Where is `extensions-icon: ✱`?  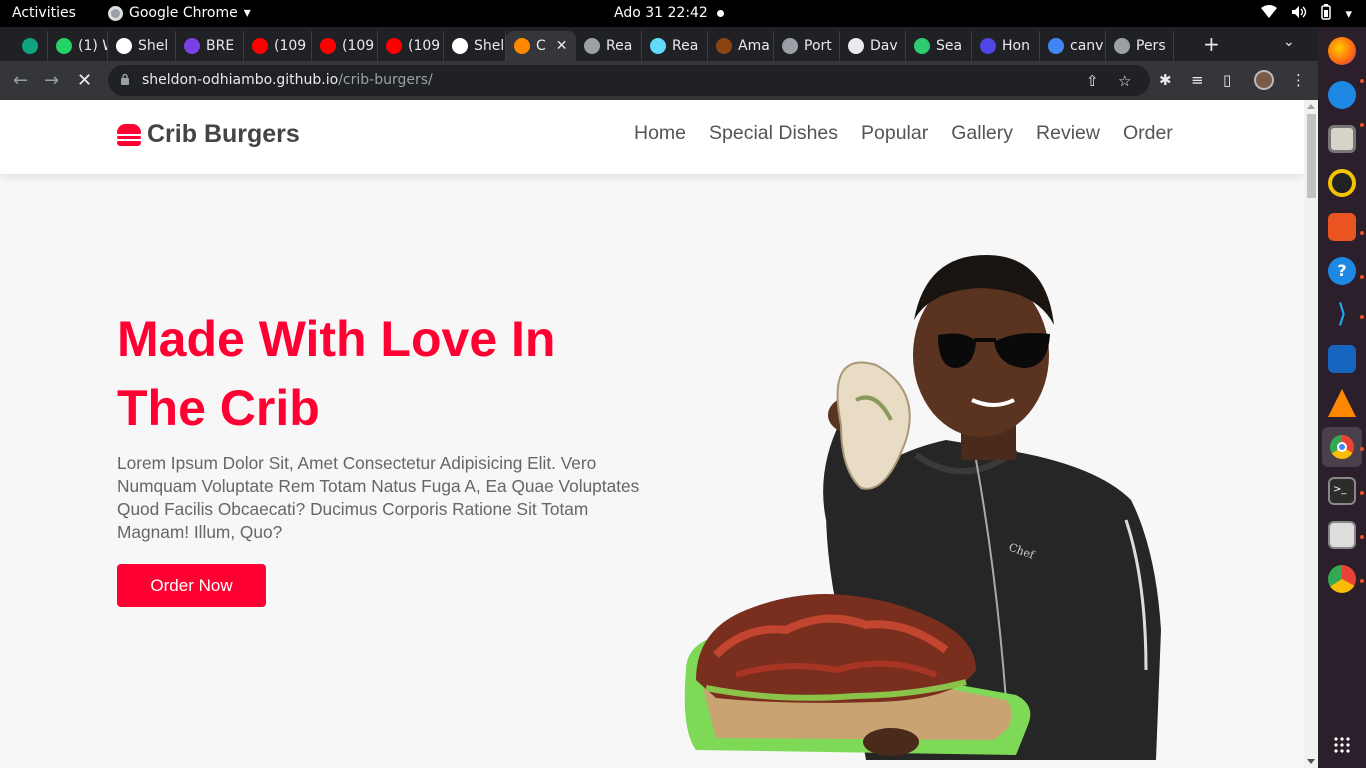
extensions-icon: ✱ is located at coordinates (1165, 80).